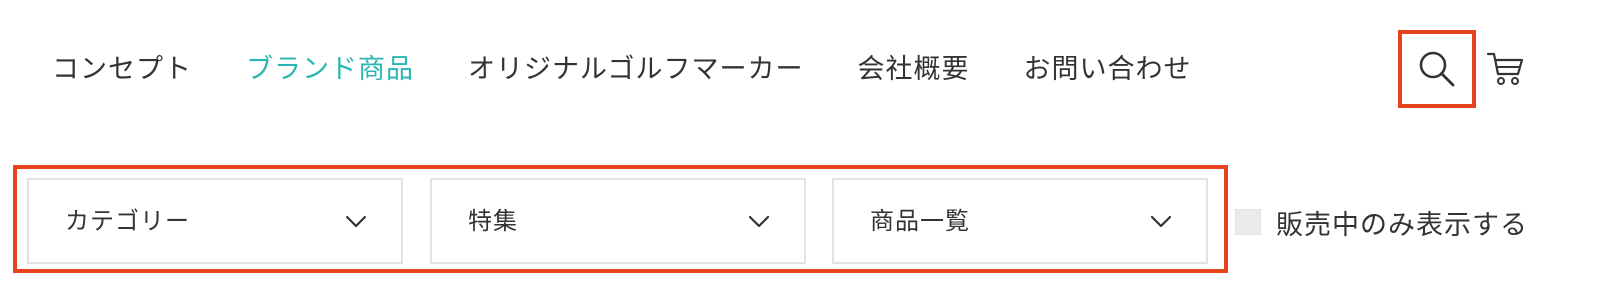 Image resolution: width=1600 pixels, height=288 pixels. I want to click on search-icon, so click(1437, 69).